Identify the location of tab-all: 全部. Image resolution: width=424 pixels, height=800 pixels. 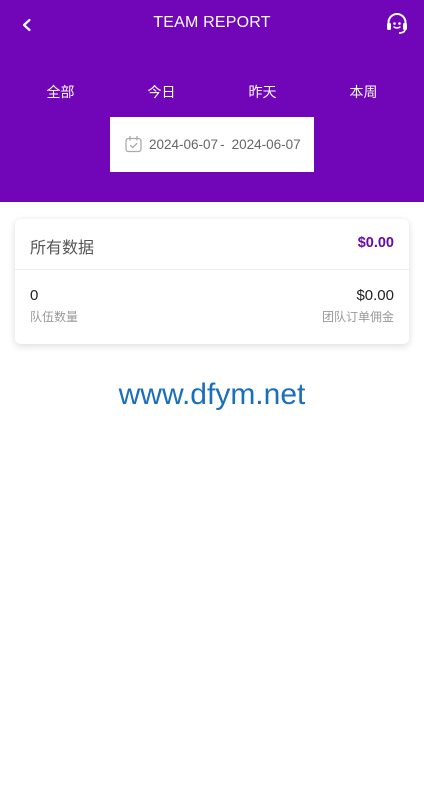
(60, 92).